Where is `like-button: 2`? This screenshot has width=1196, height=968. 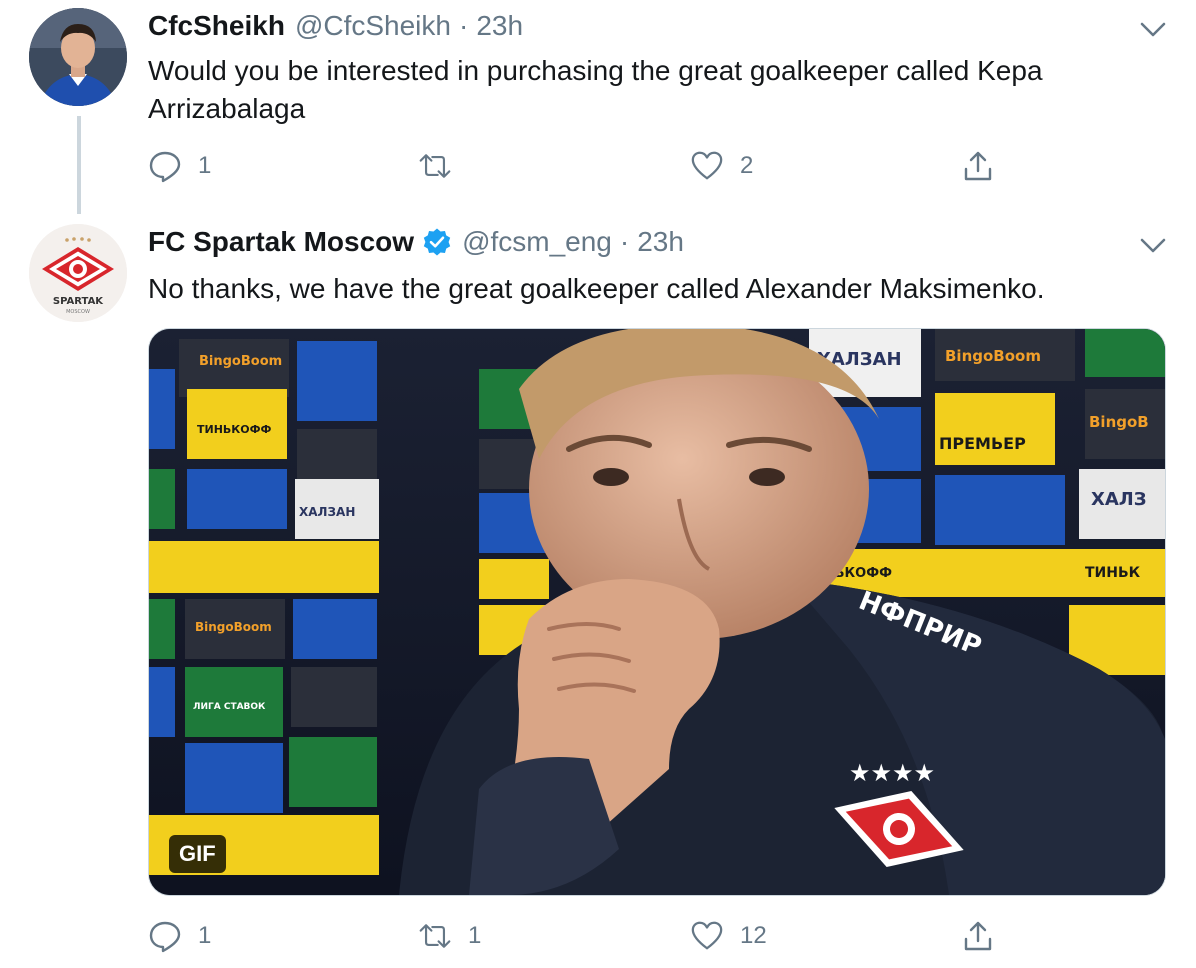 like-button: 2 is located at coordinates (721, 166).